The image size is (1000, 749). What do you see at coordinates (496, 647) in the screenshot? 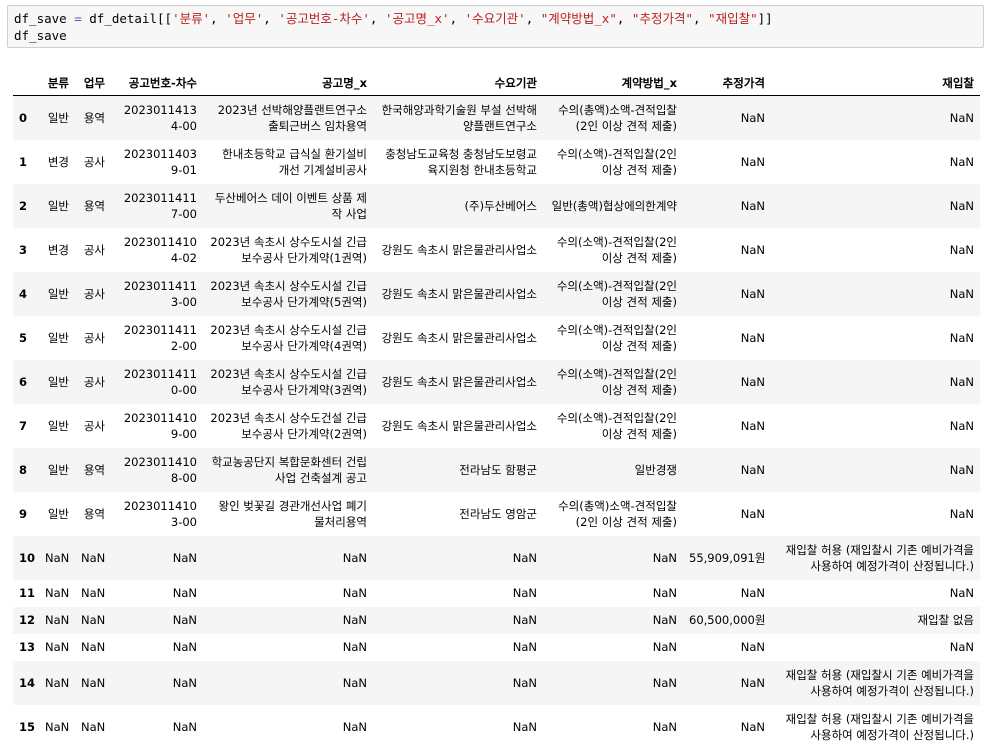
I see `table-row: 13 NaN NaN NaN NaN NaN NaN NaN NaN` at bounding box center [496, 647].